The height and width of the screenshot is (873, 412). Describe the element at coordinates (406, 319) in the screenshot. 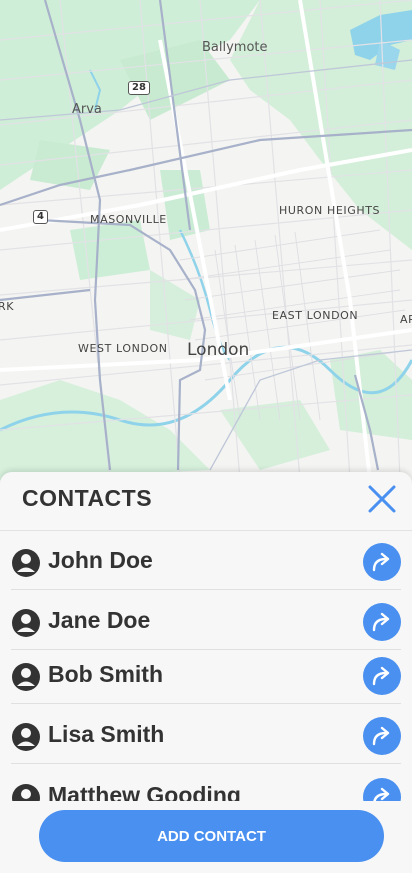

I see `map-label-right-edge: AR` at that location.